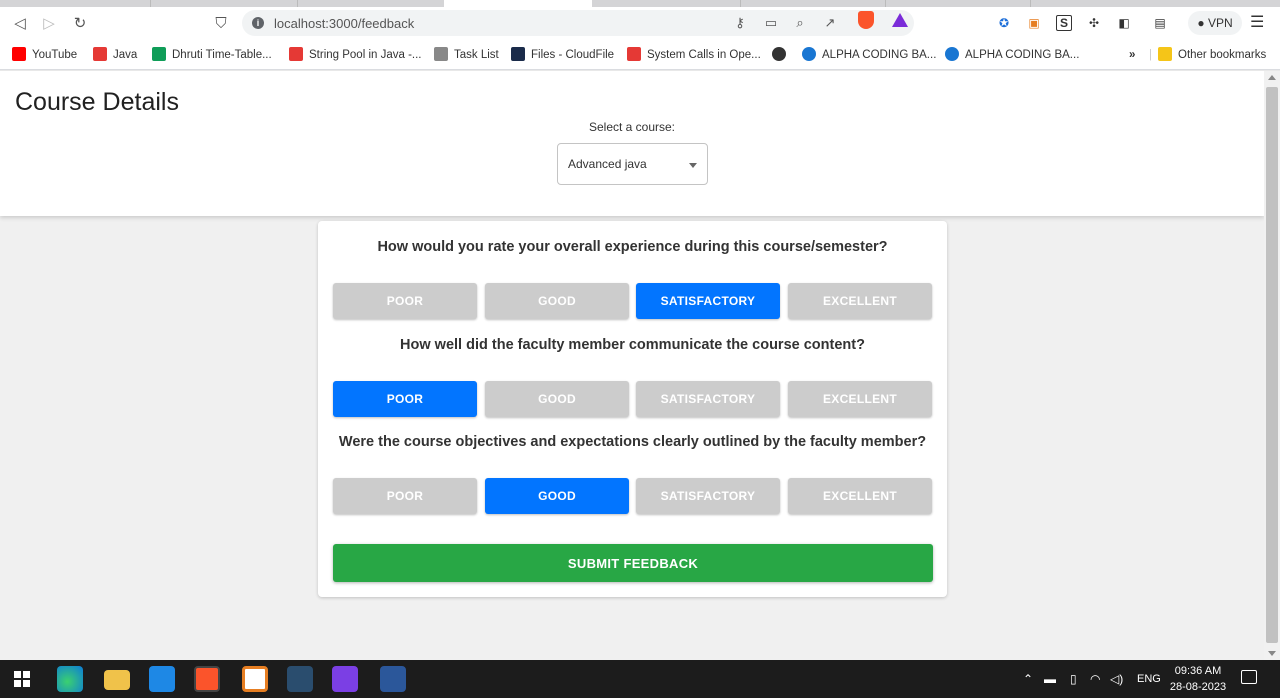 This screenshot has width=1280, height=698. What do you see at coordinates (255, 679) in the screenshot?
I see `app-icon` at bounding box center [255, 679].